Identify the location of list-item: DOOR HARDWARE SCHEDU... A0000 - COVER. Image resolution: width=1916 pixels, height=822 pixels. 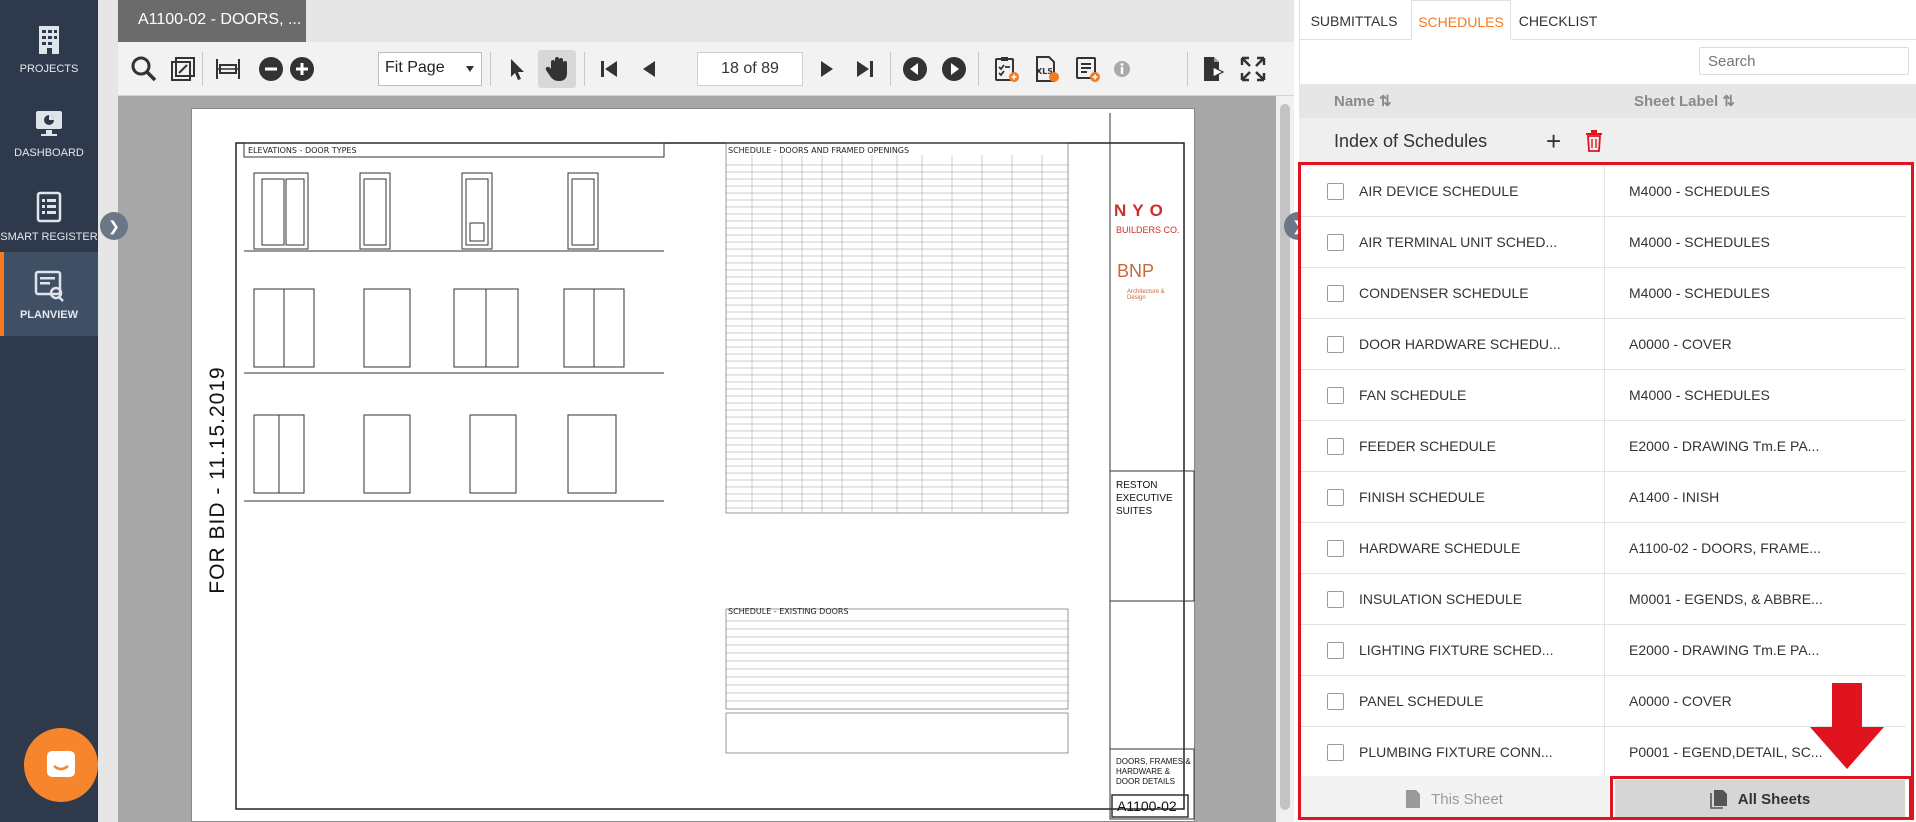
(1602, 344).